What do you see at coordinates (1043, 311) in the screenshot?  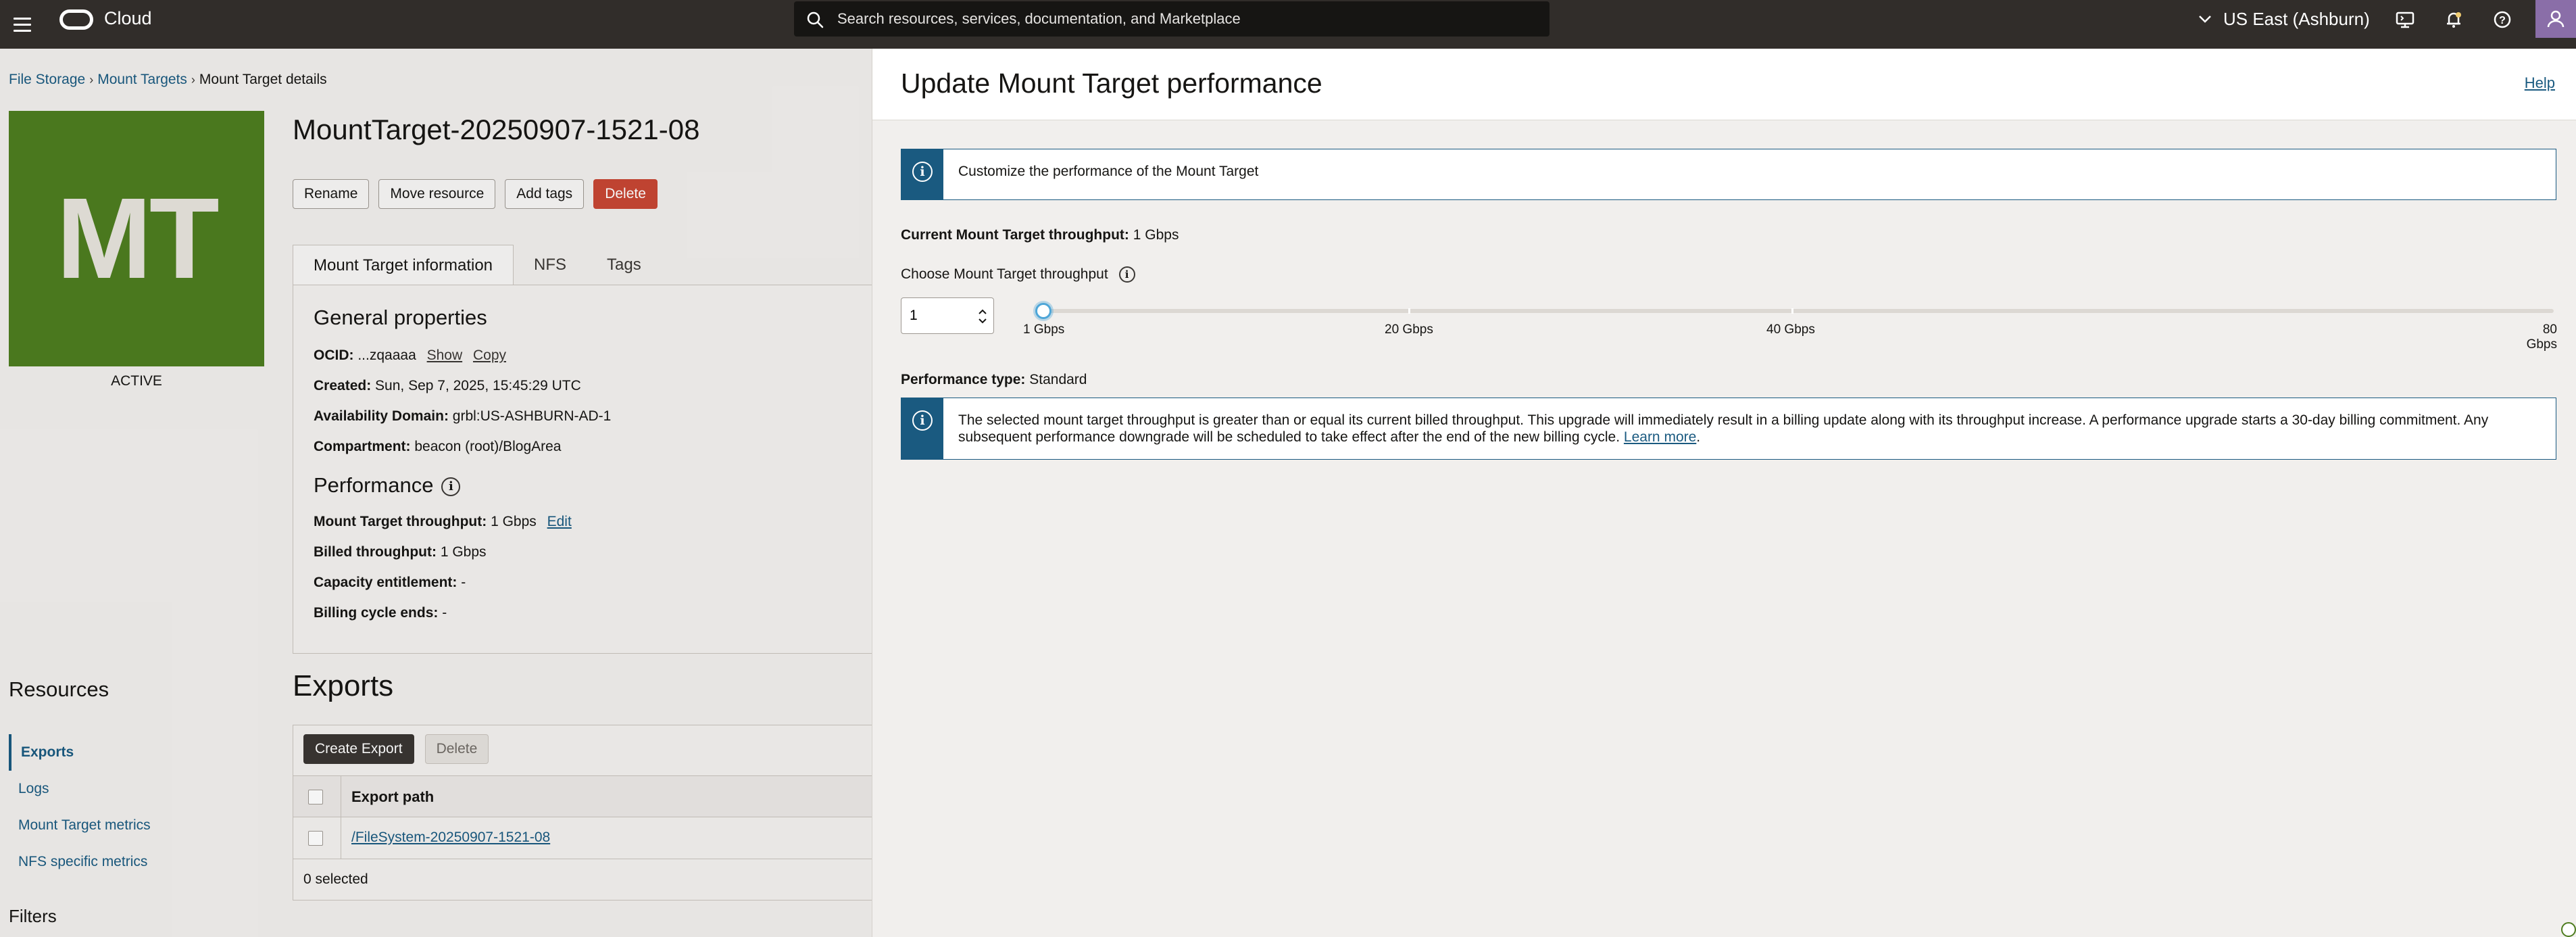 I see `slider-thumb` at bounding box center [1043, 311].